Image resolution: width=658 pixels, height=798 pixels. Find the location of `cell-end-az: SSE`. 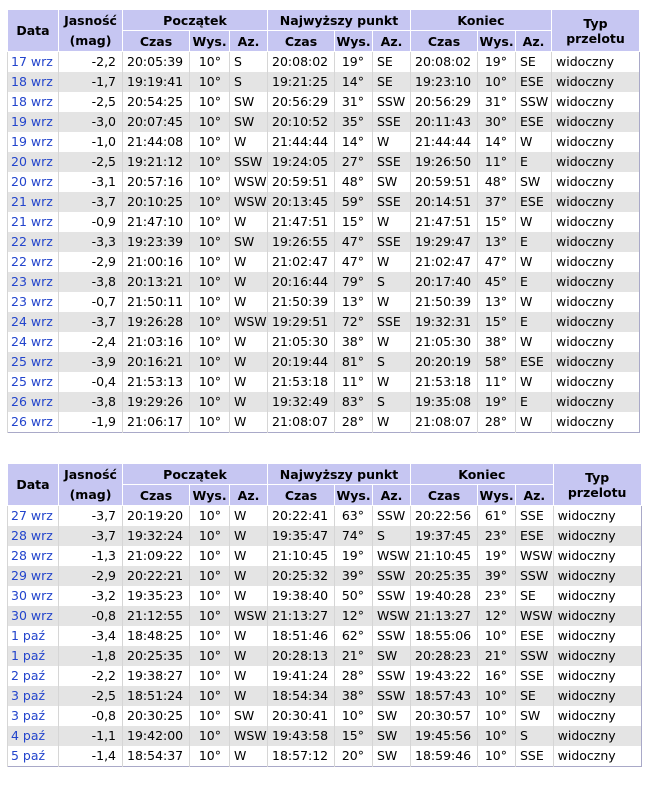

cell-end-az: SSE is located at coordinates (534, 515).